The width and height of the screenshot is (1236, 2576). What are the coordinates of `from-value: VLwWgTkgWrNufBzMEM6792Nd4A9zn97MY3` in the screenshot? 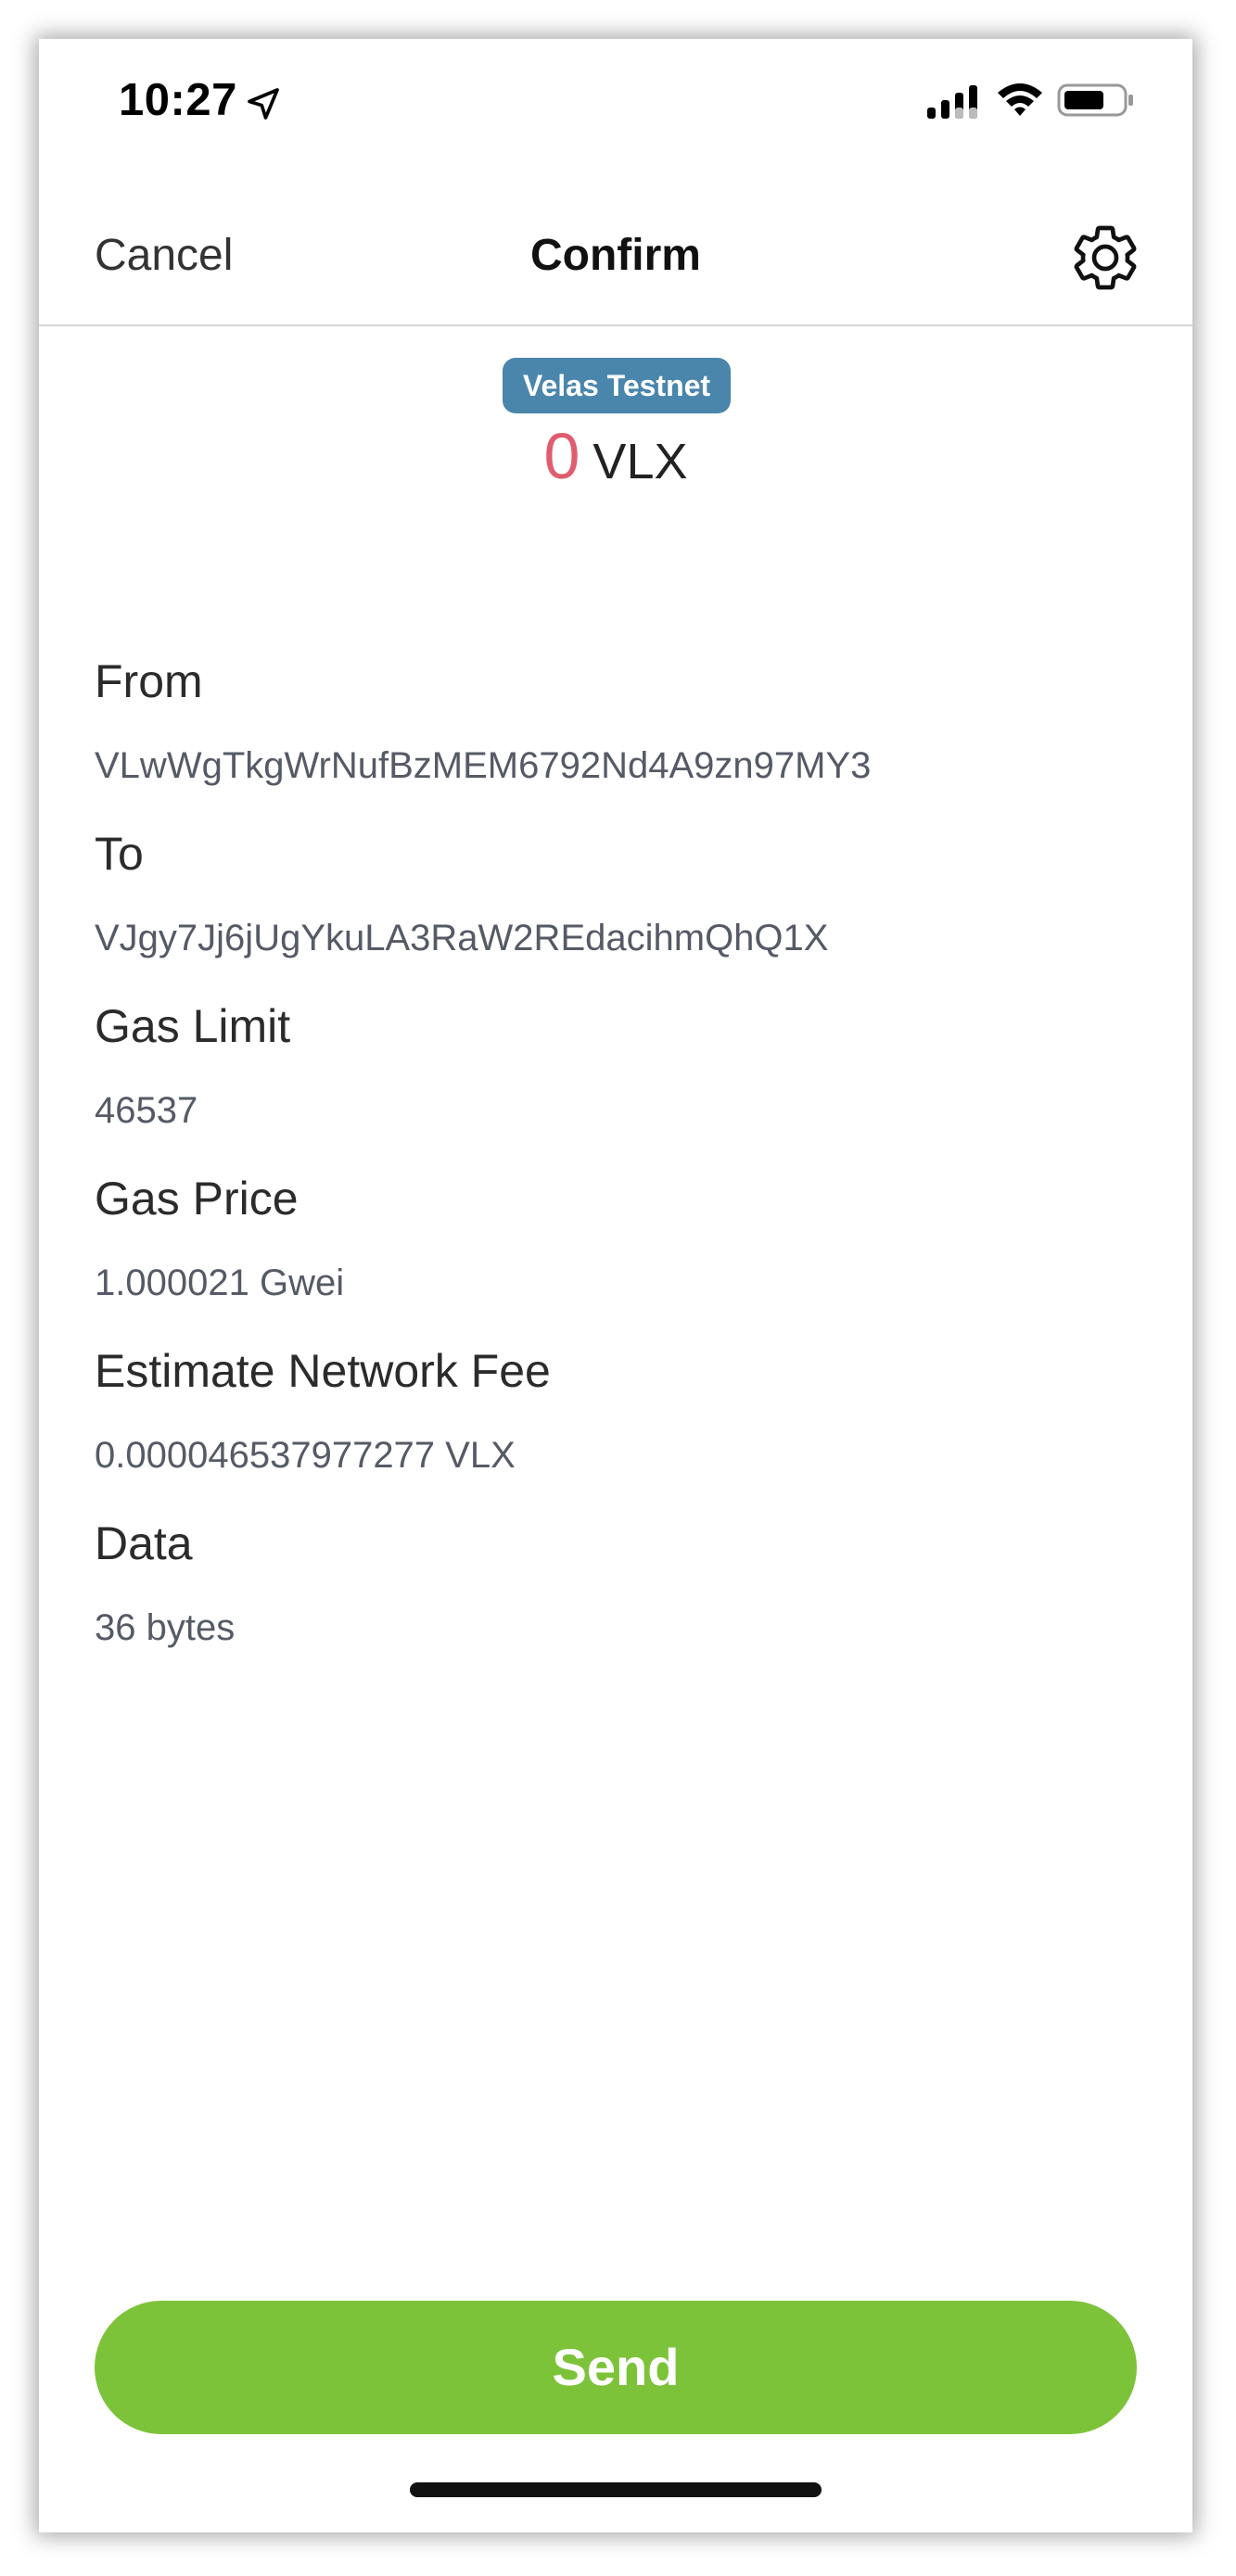 It's located at (483, 765).